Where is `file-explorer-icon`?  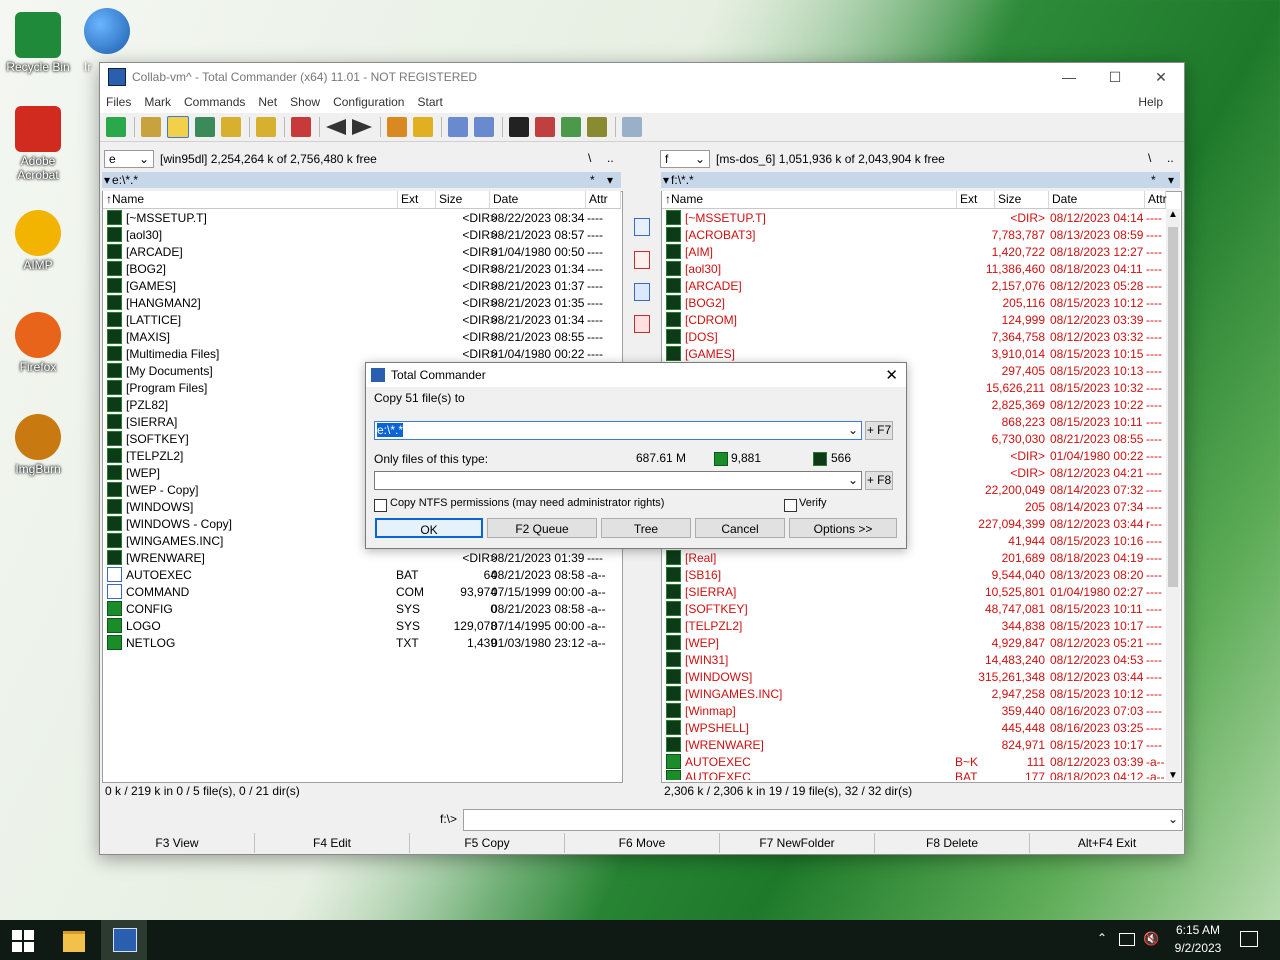
file-explorer-icon is located at coordinates (74, 941).